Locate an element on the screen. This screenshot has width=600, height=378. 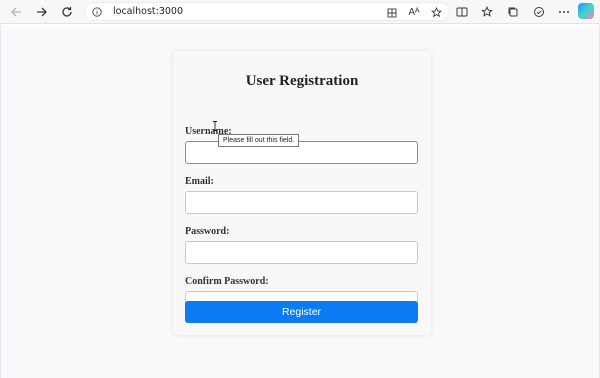
more-icon is located at coordinates (564, 12).